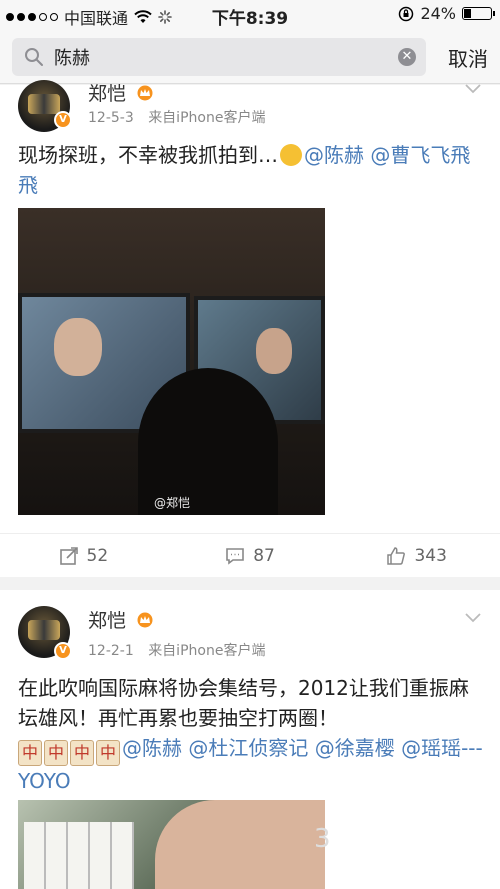 The image size is (500, 889). Describe the element at coordinates (97, 555) in the screenshot. I see `repost-count: 52` at that location.